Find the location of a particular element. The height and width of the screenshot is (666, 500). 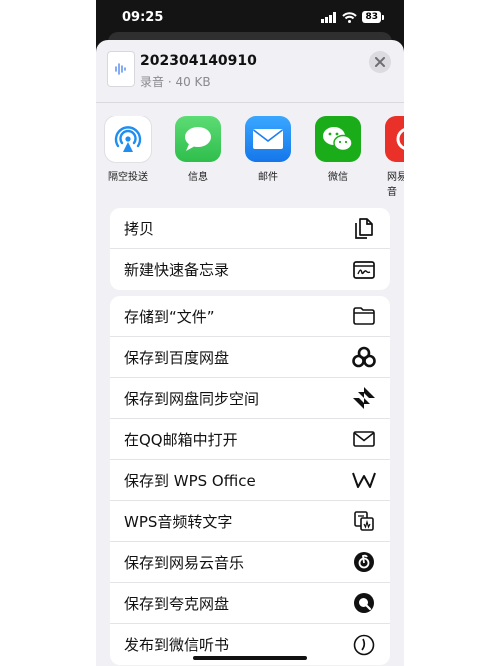

action-label: 存储到“文件” is located at coordinates (169, 316).